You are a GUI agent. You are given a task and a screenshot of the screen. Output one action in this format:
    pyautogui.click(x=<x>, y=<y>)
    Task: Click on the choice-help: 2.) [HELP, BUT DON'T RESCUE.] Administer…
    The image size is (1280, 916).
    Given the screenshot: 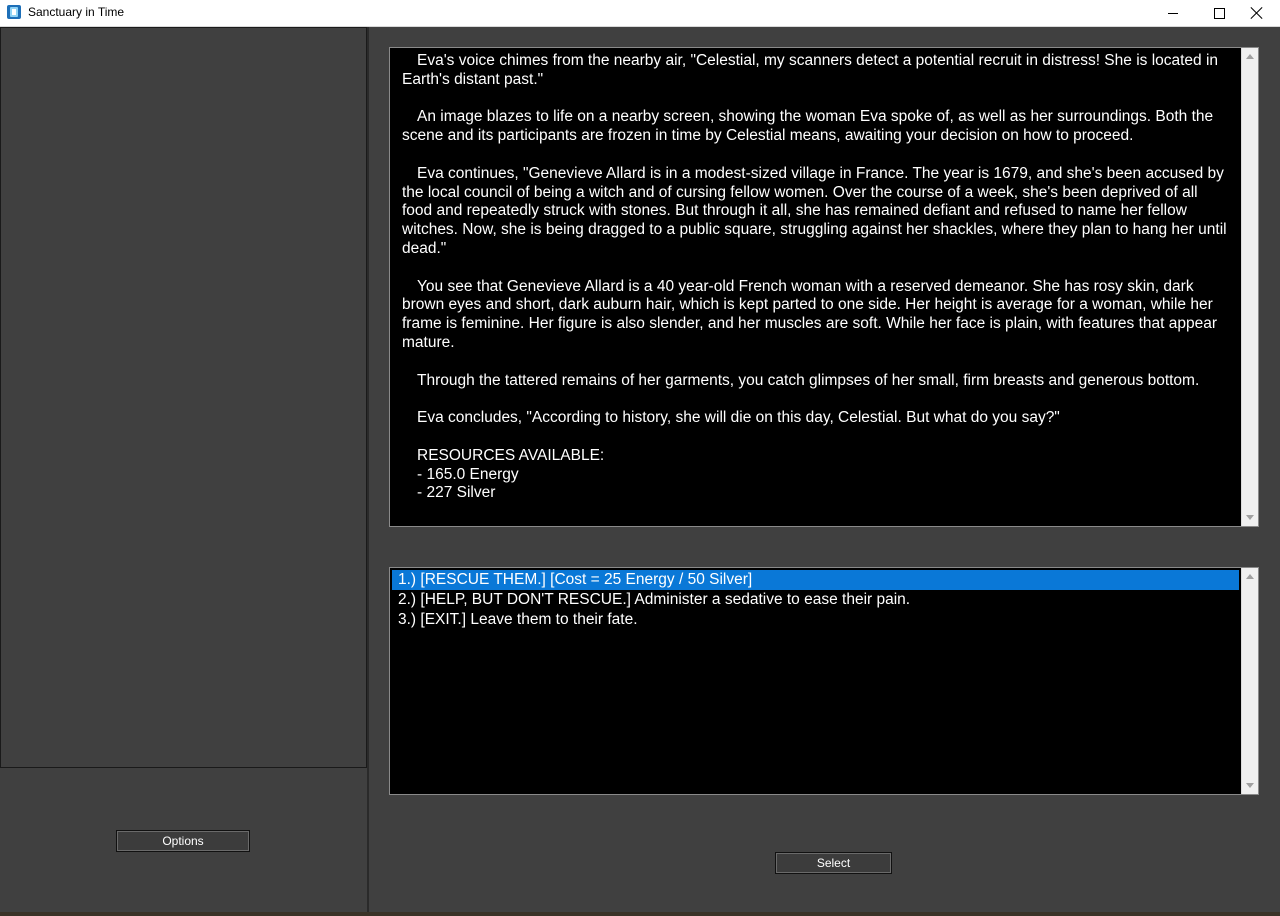 What is the action you would take?
    pyautogui.click(x=815, y=600)
    